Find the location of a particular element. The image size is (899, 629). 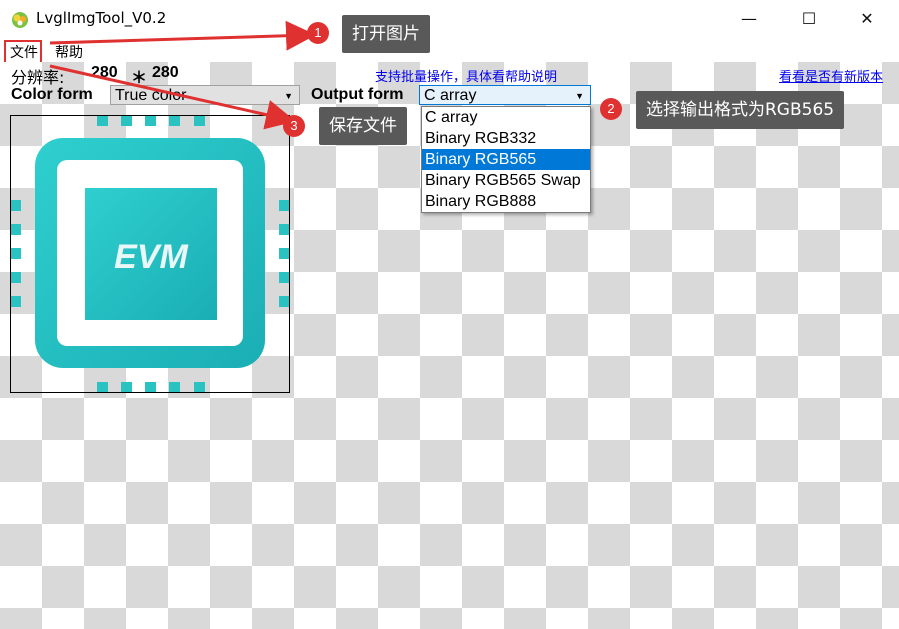

callout-save-file: 保存文件 is located at coordinates (363, 126).